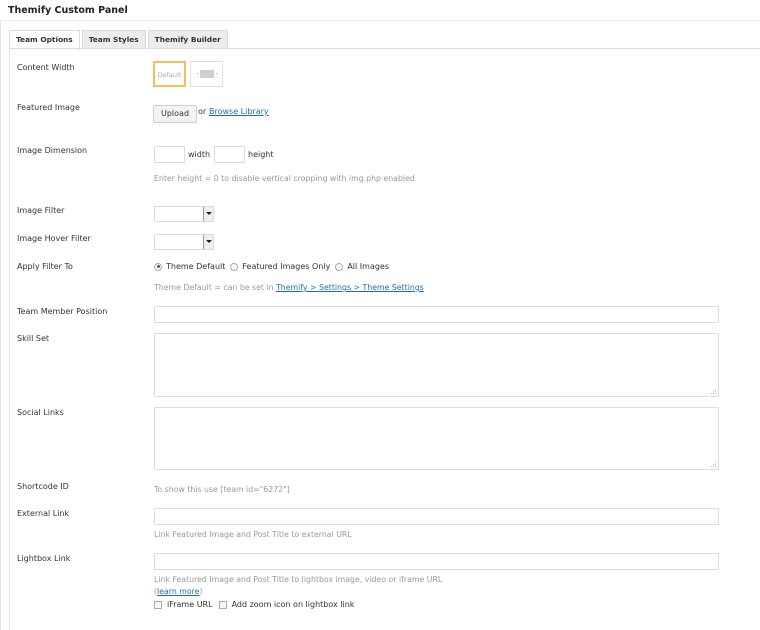 This screenshot has width=760, height=630. What do you see at coordinates (44, 558) in the screenshot?
I see `lightbox-link-label: Lightbox Link` at bounding box center [44, 558].